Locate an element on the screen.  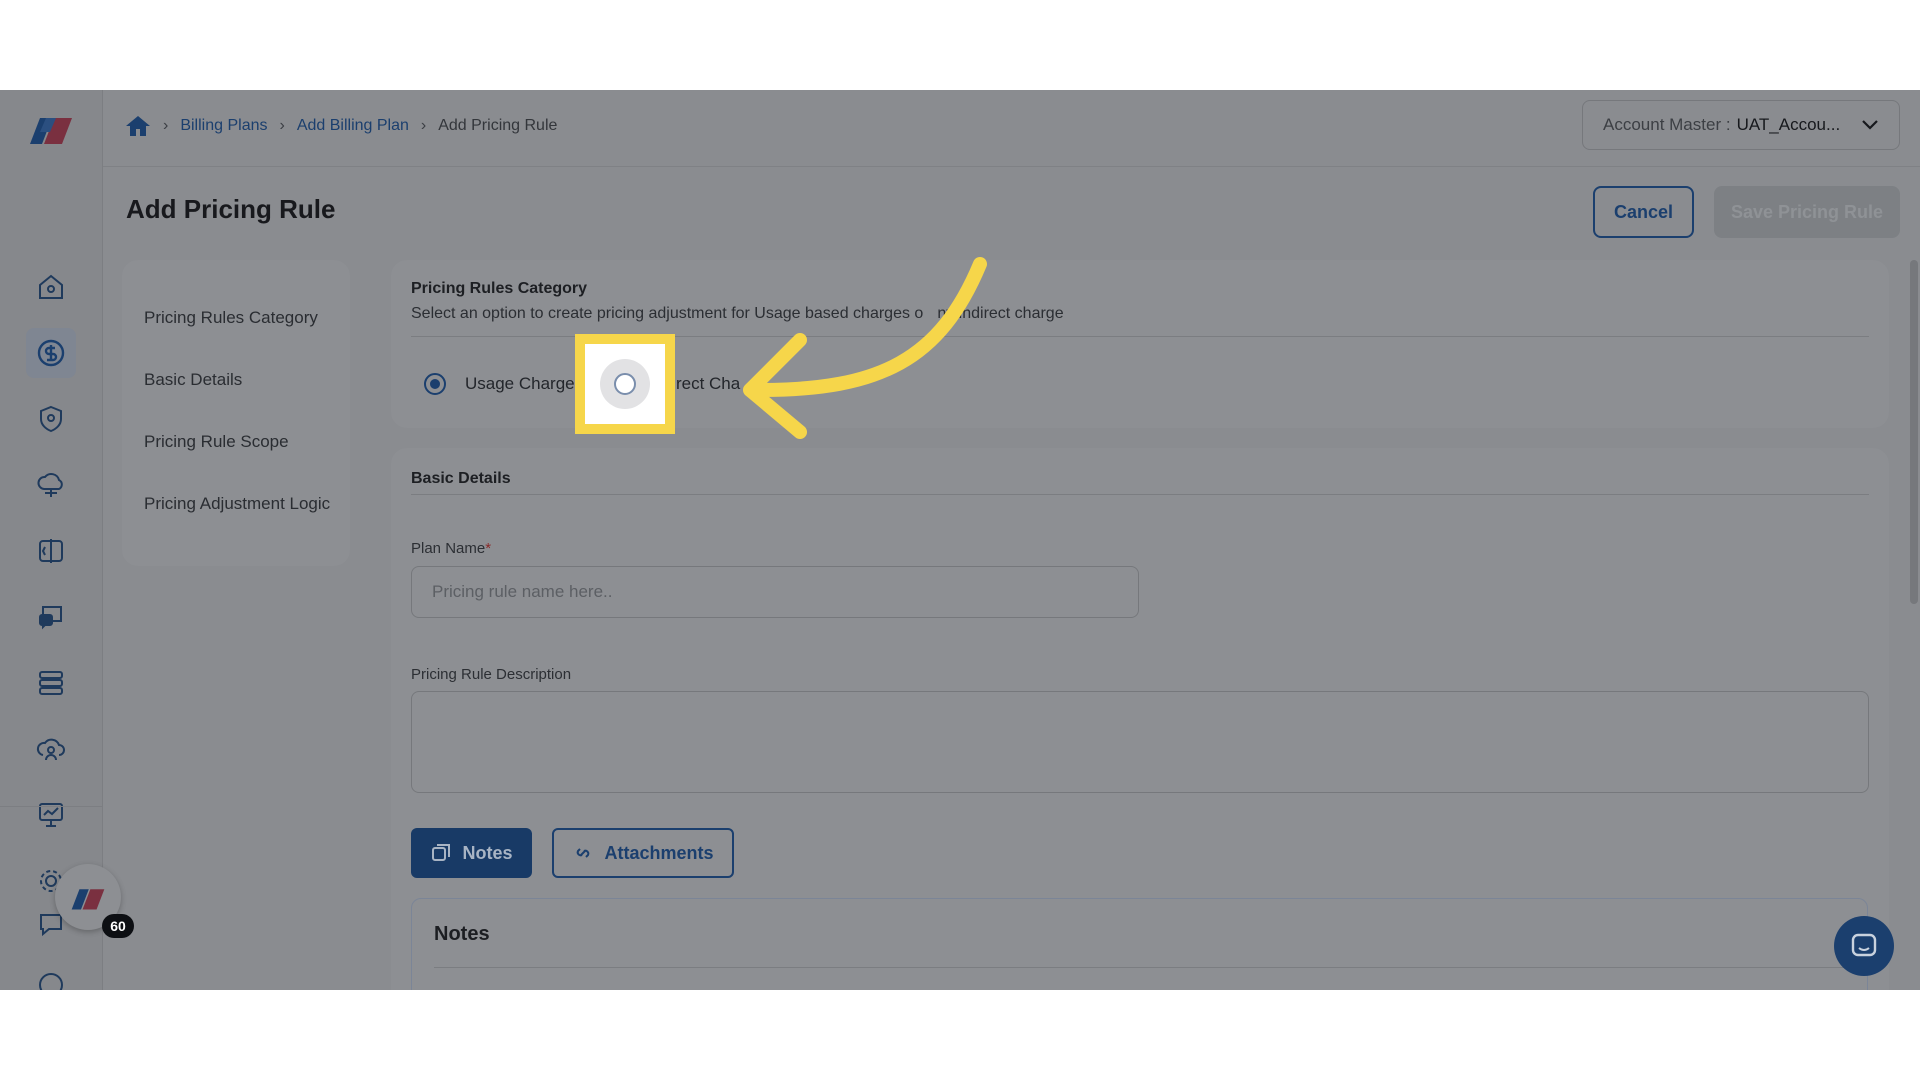
brand-logo-small is located at coordinates (88, 899).